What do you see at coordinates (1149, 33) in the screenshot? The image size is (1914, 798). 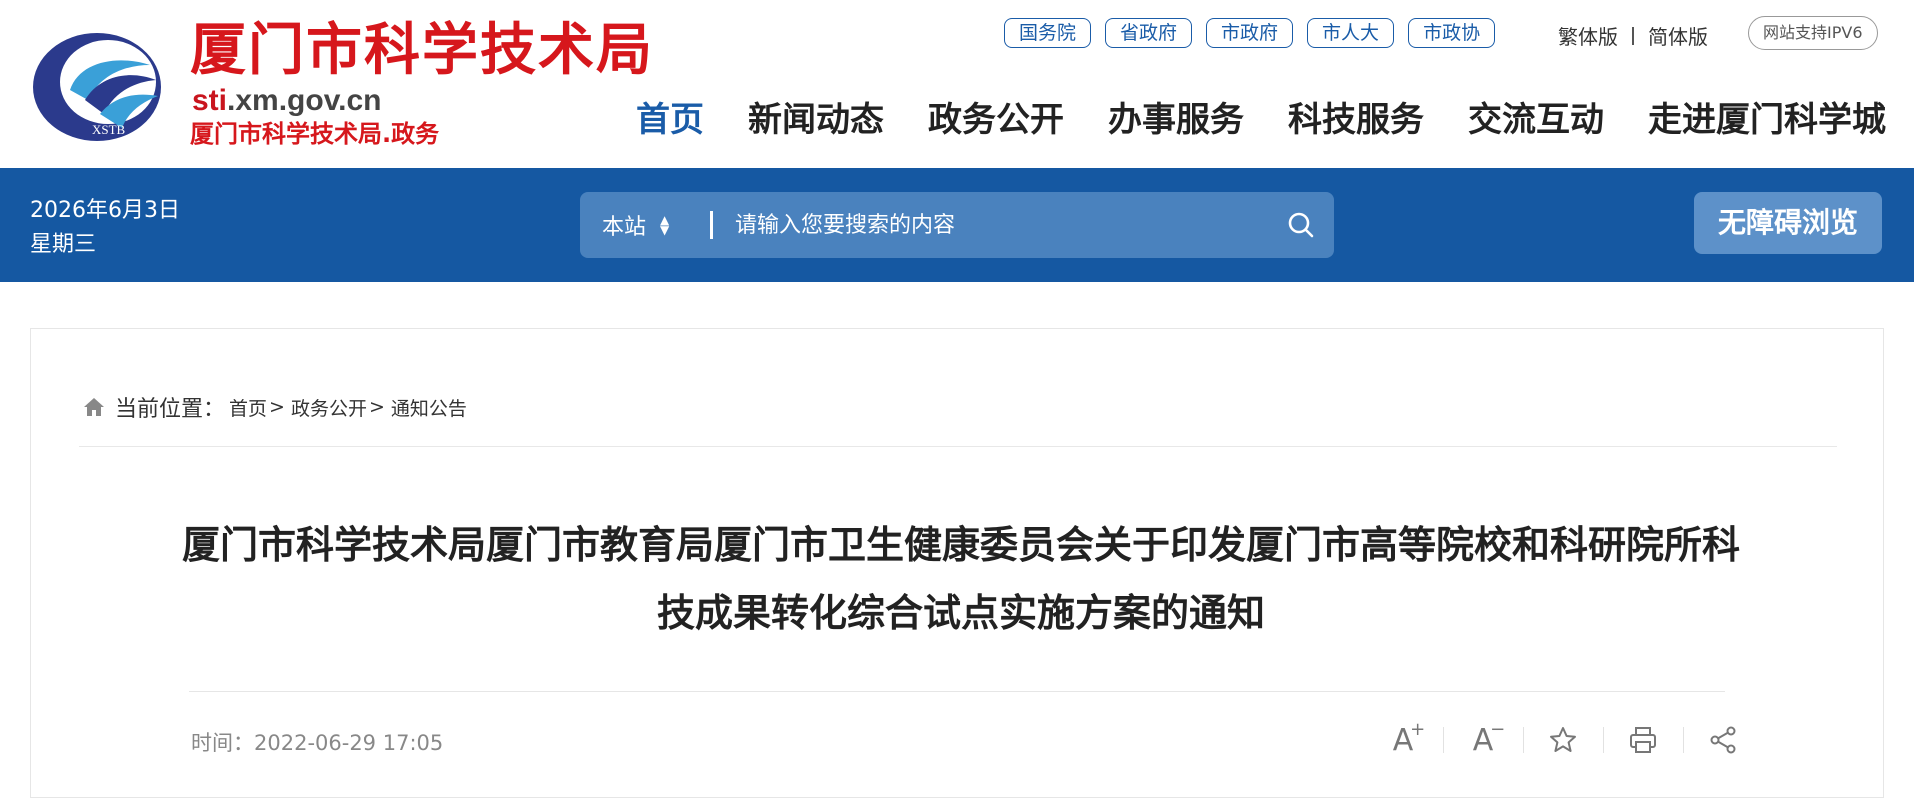 I see `gov-link-shengzhengfu: 省政府` at bounding box center [1149, 33].